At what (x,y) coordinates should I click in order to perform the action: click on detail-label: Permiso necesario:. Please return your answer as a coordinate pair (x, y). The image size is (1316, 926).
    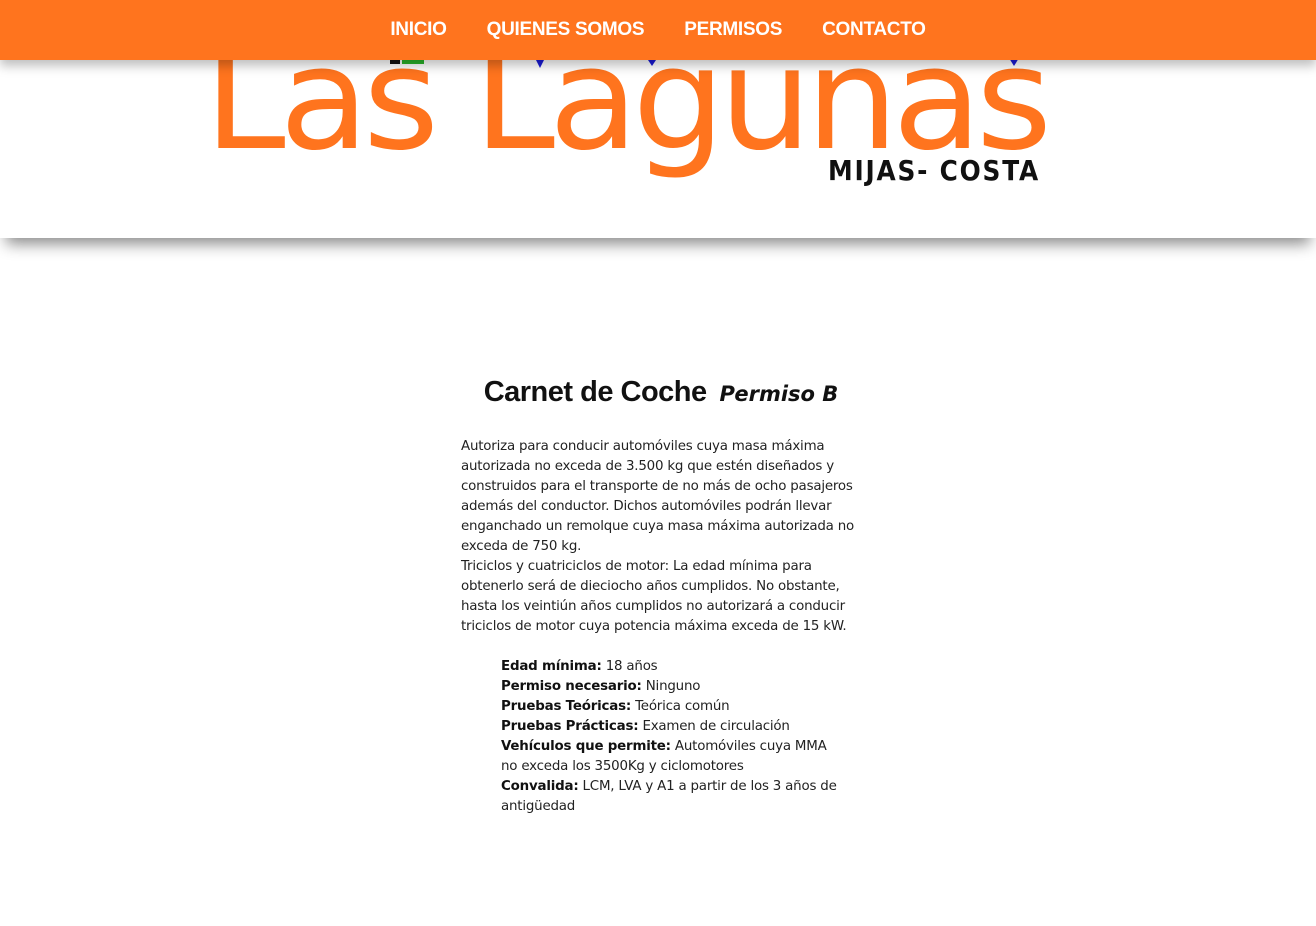
    Looking at the image, I should click on (571, 686).